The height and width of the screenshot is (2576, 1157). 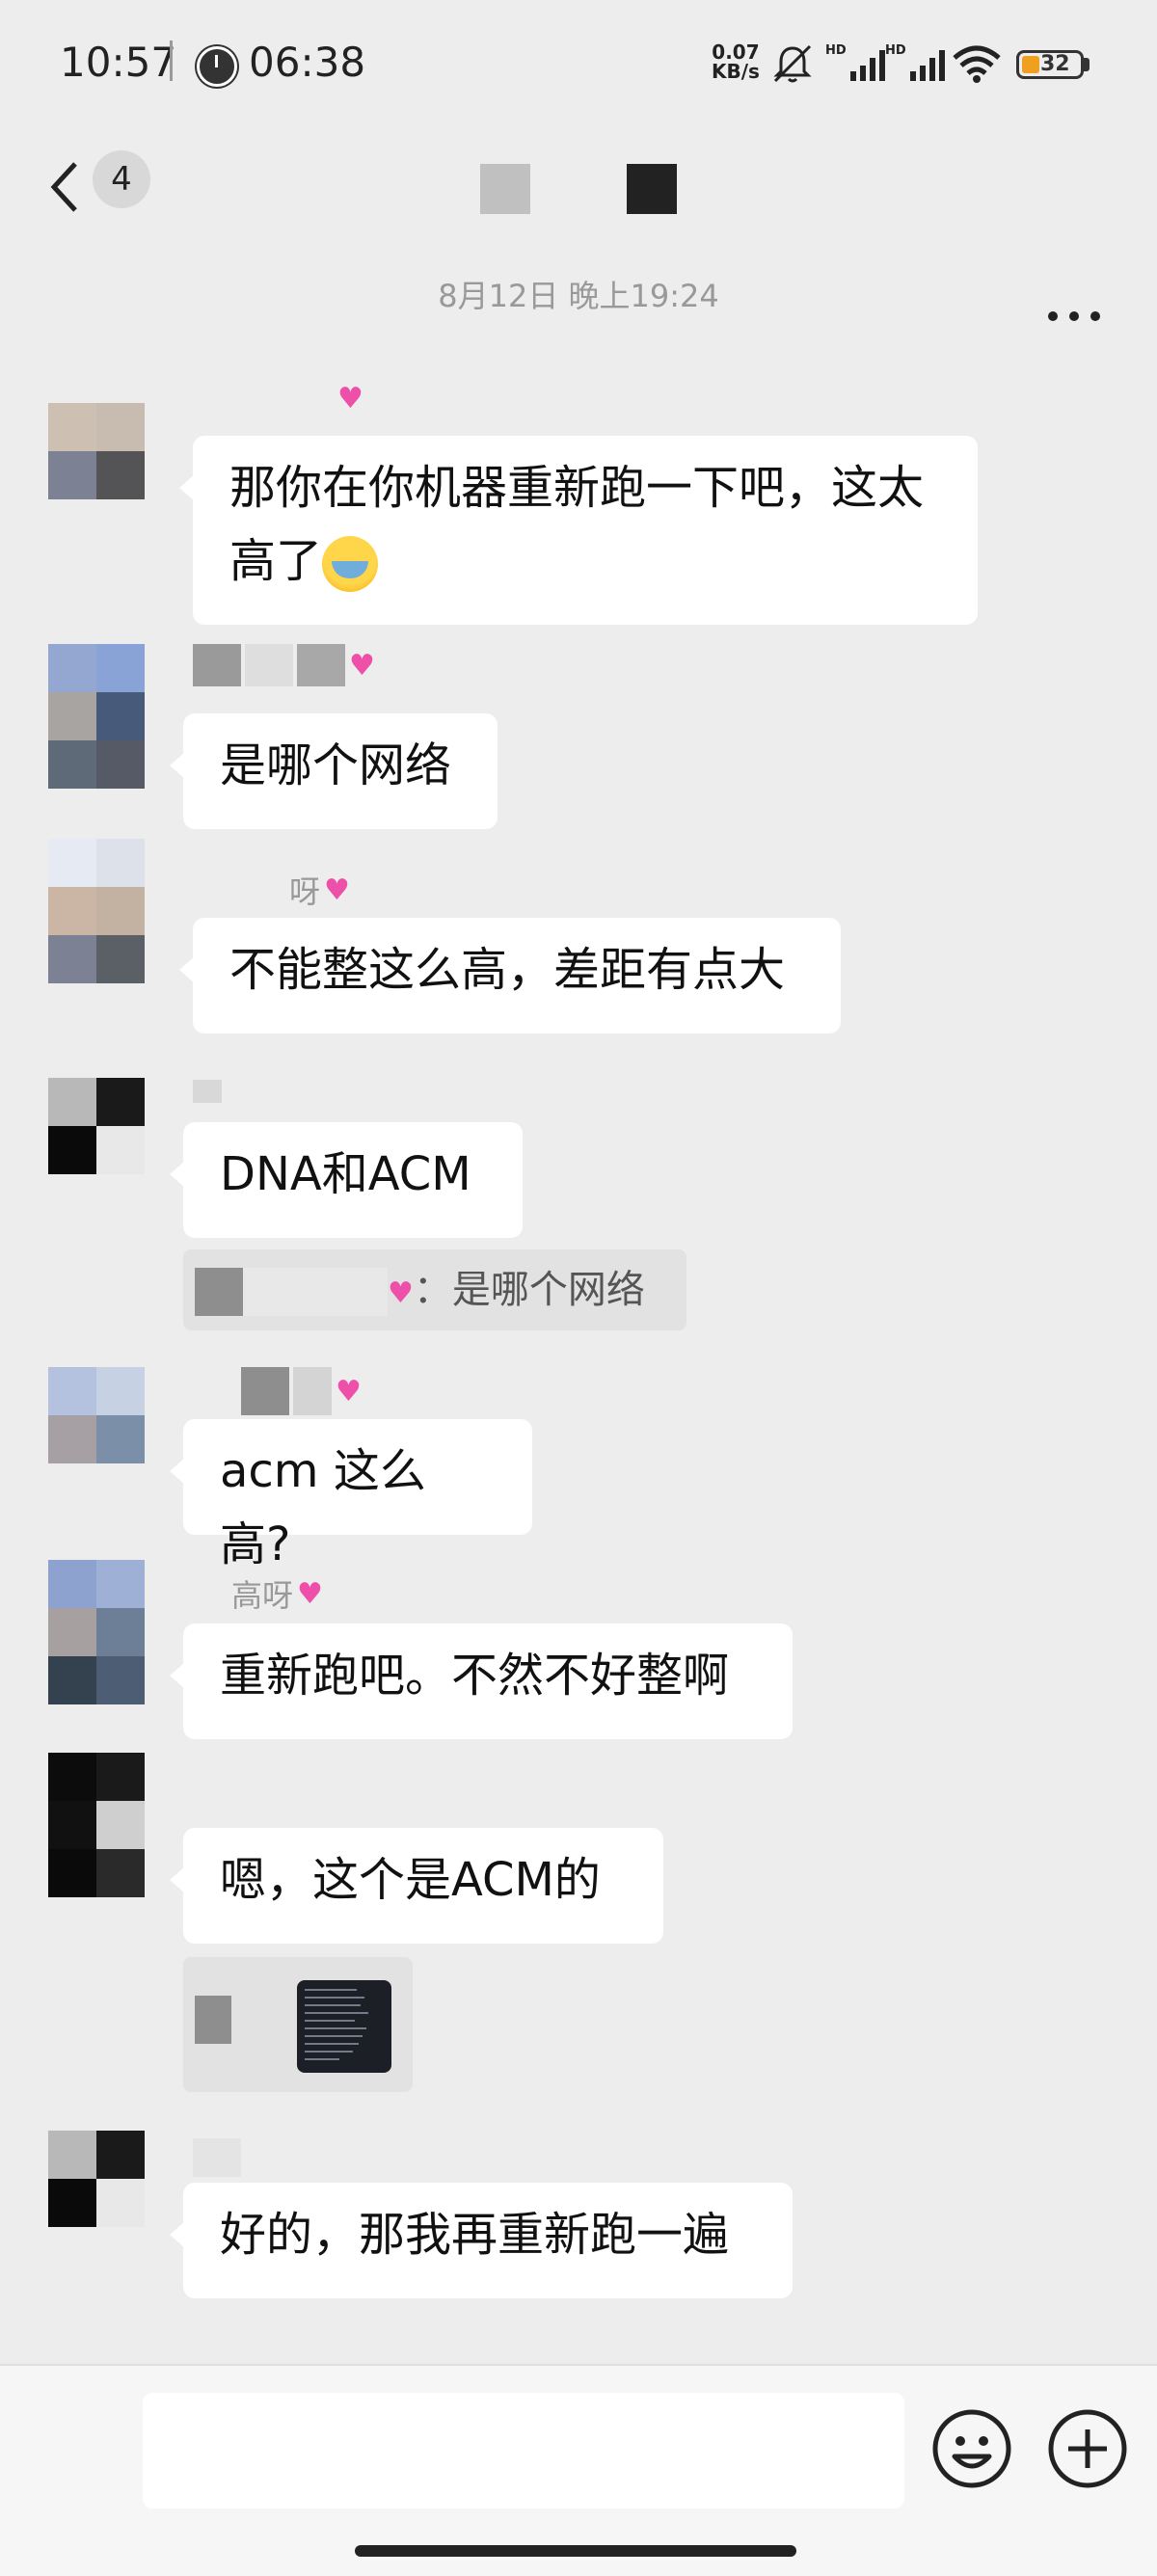 What do you see at coordinates (977, 64) in the screenshot?
I see `wifi-icon` at bounding box center [977, 64].